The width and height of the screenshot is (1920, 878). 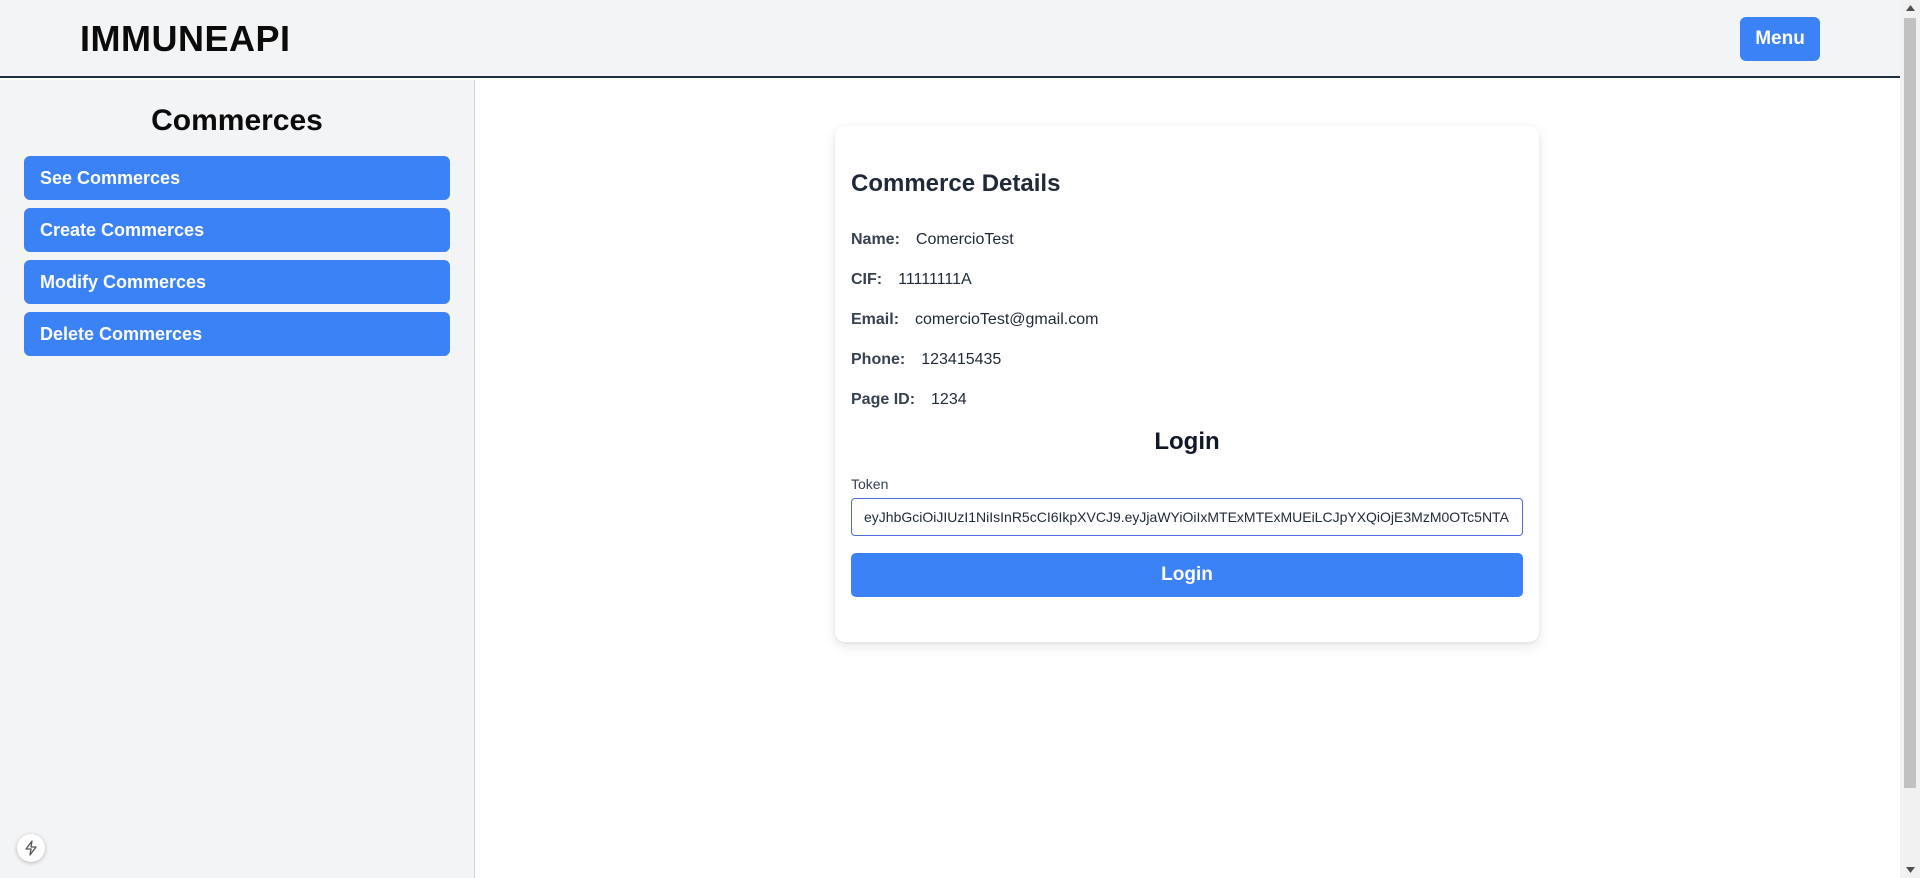 What do you see at coordinates (961, 359) in the screenshot?
I see `detail-value: 123415435` at bounding box center [961, 359].